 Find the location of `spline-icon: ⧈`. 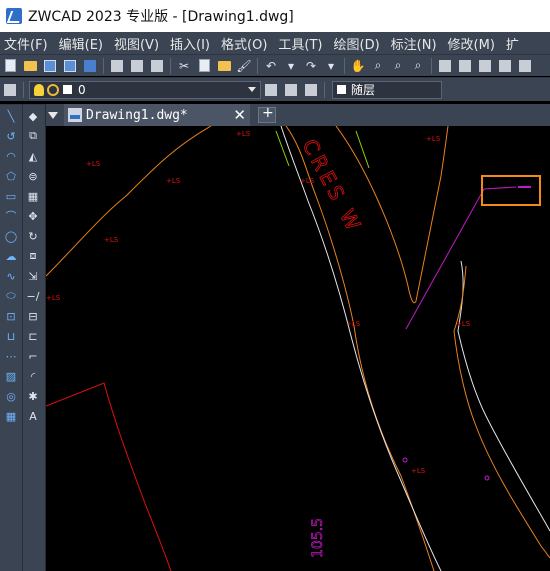

spline-icon: ⧈ is located at coordinates (33, 256).